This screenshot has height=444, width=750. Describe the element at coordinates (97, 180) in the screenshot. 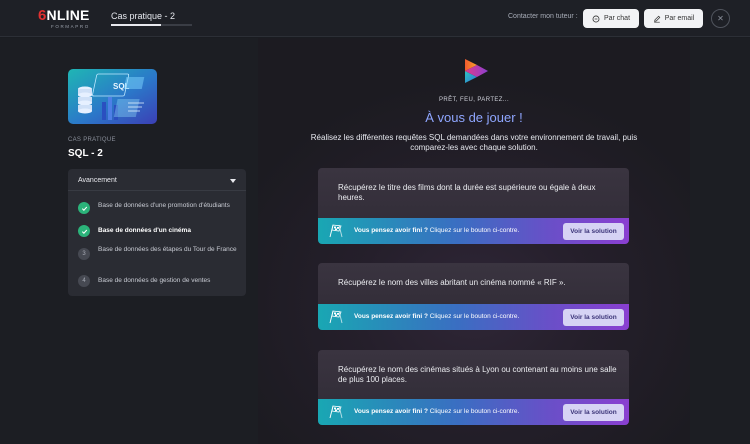

I see `progress-title: Avancement` at that location.